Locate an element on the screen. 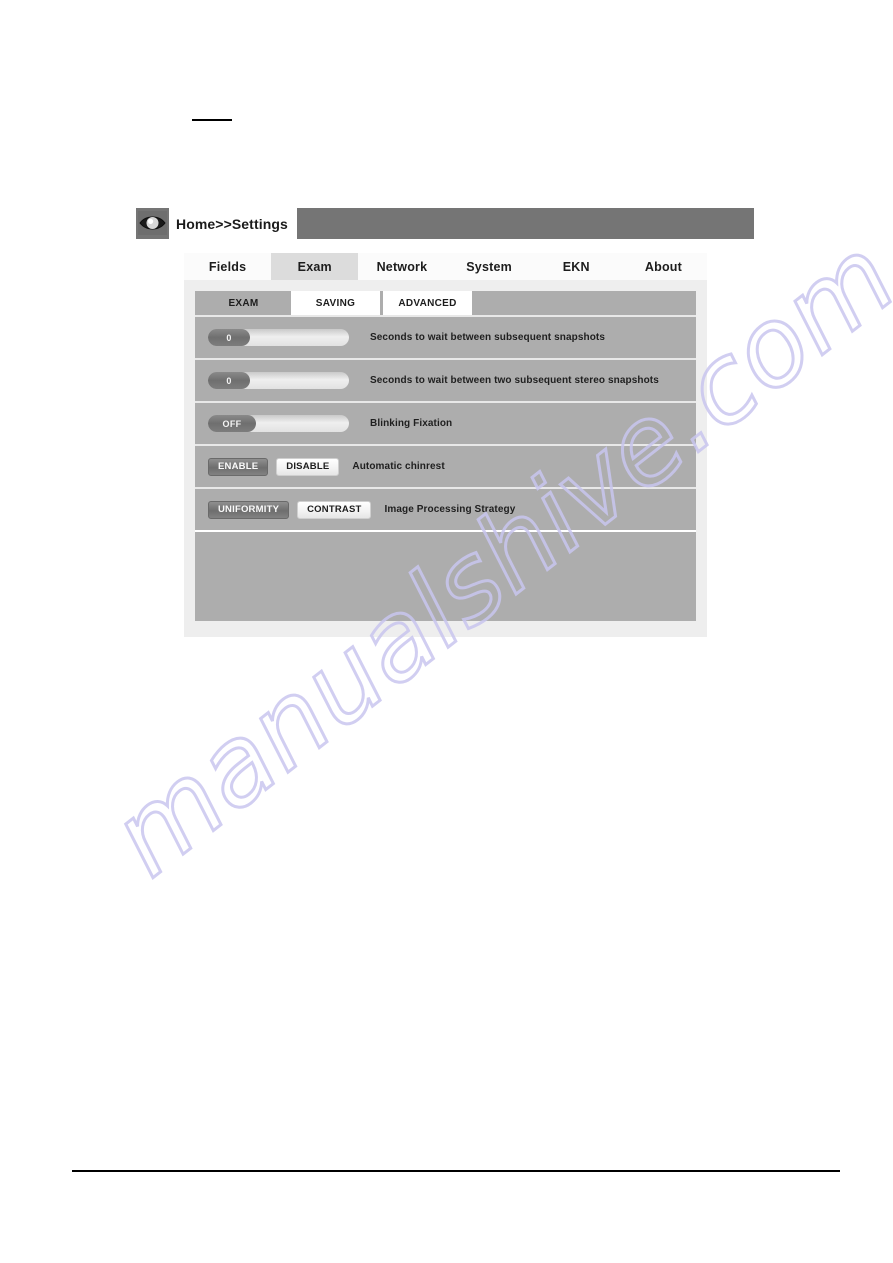  tab-network: Network is located at coordinates (402, 266).